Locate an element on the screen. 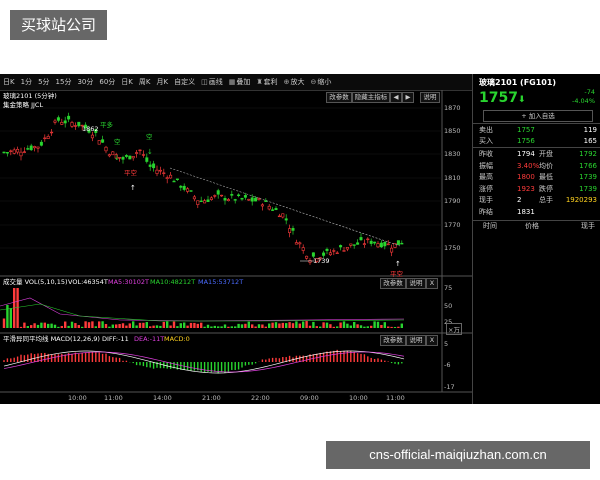  main-params-button: 改参数 is located at coordinates (339, 97).